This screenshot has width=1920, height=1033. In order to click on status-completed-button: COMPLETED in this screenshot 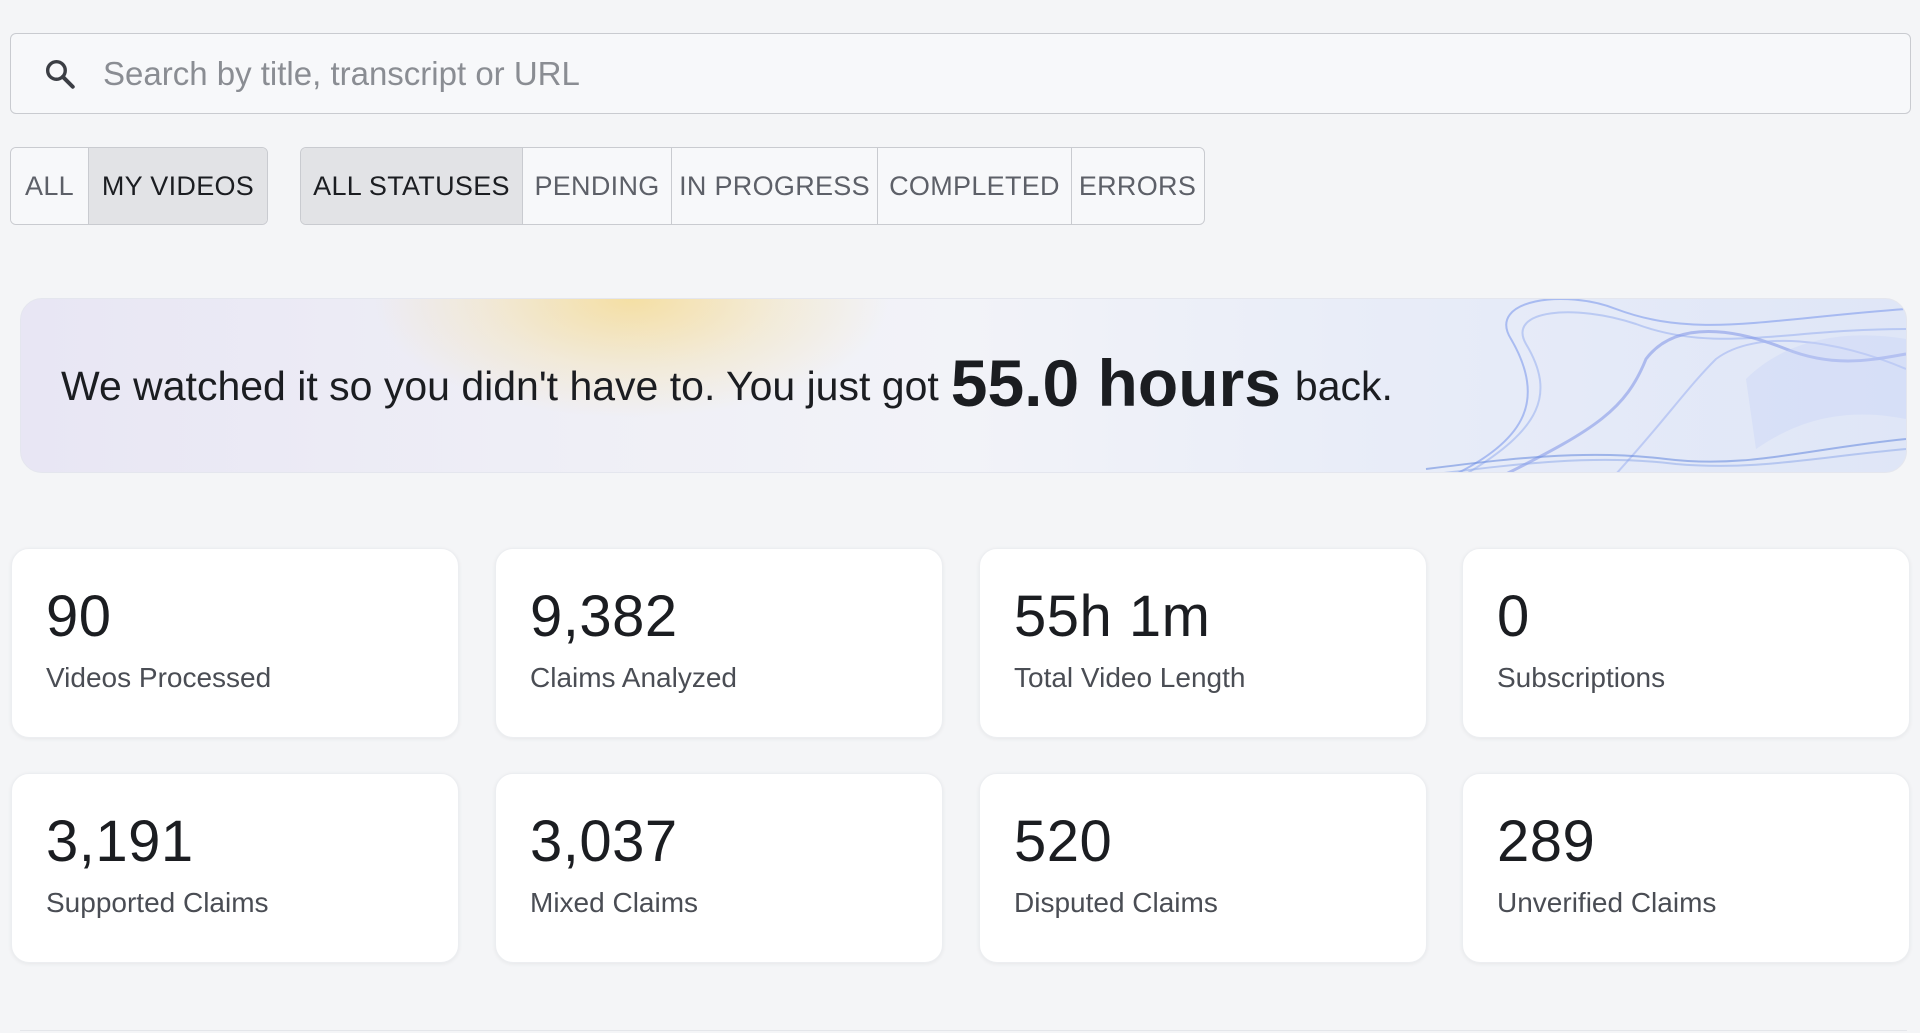, I will do `click(975, 186)`.